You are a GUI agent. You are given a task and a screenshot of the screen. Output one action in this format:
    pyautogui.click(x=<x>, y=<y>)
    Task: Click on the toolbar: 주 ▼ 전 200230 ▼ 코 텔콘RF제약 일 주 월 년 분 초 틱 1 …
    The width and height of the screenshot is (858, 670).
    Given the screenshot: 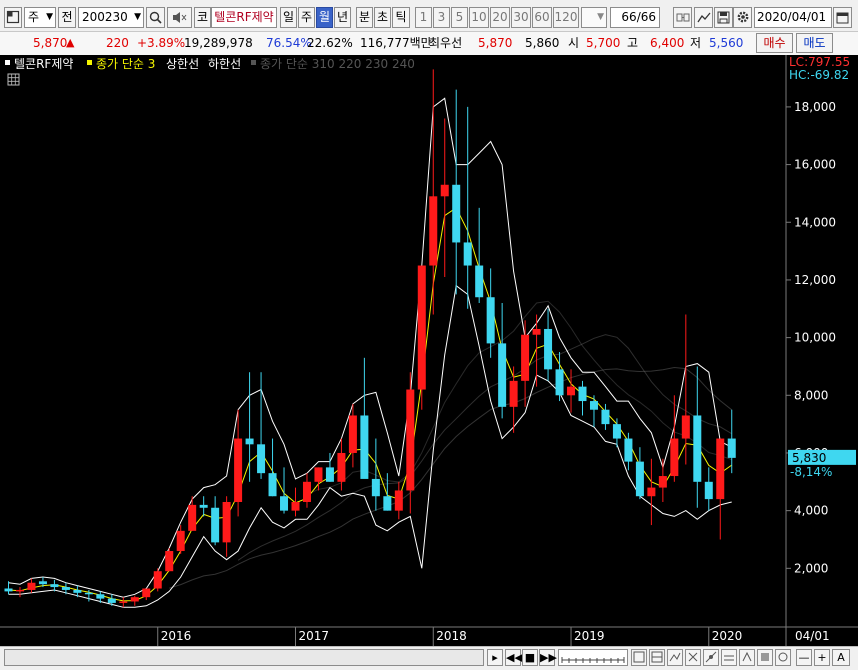 What is the action you would take?
    pyautogui.click(x=429, y=15)
    